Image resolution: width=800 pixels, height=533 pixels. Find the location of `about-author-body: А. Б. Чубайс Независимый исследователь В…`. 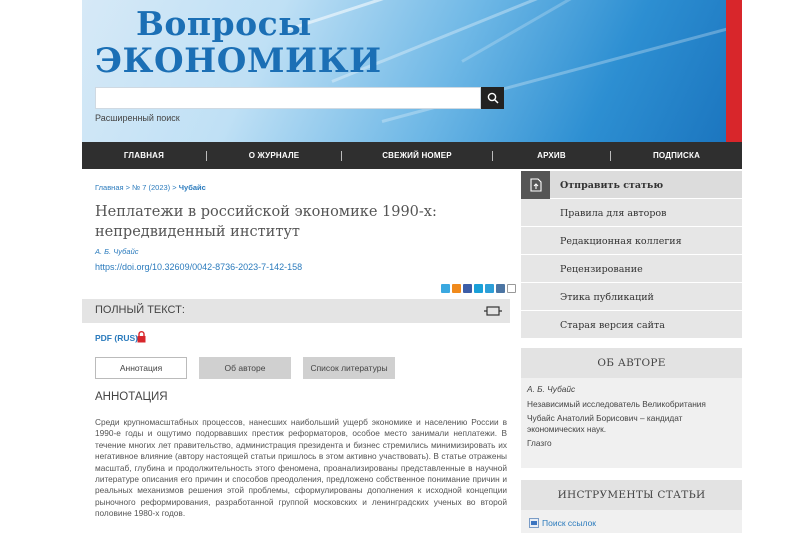

about-author-body: А. Б. Чубайс Независимый исследователь В… is located at coordinates (631, 413).